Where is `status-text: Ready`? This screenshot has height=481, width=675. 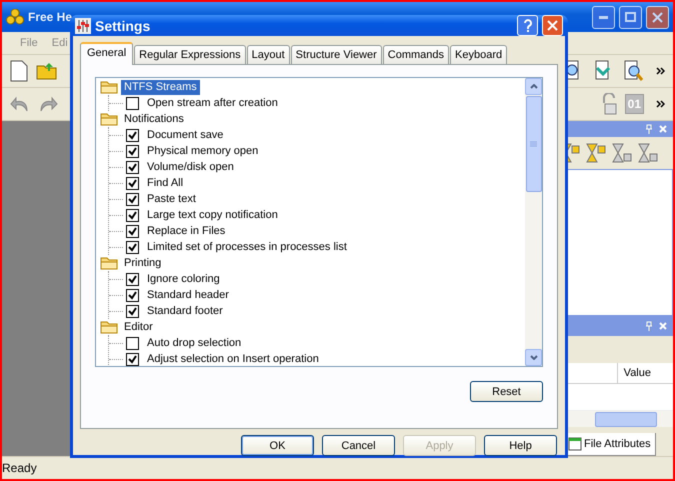
status-text: Ready is located at coordinates (19, 468).